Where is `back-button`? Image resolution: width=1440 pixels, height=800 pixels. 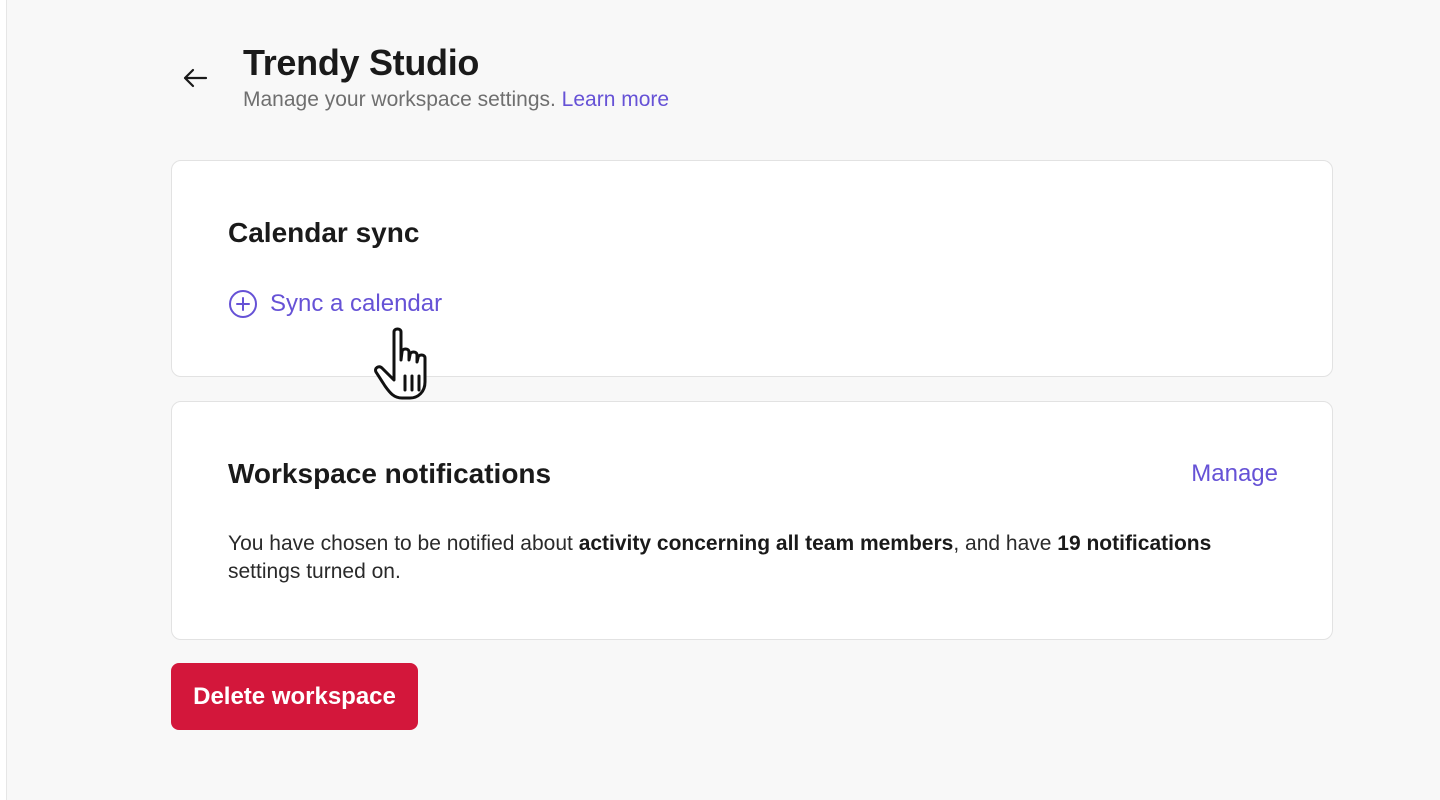
back-button is located at coordinates (195, 78).